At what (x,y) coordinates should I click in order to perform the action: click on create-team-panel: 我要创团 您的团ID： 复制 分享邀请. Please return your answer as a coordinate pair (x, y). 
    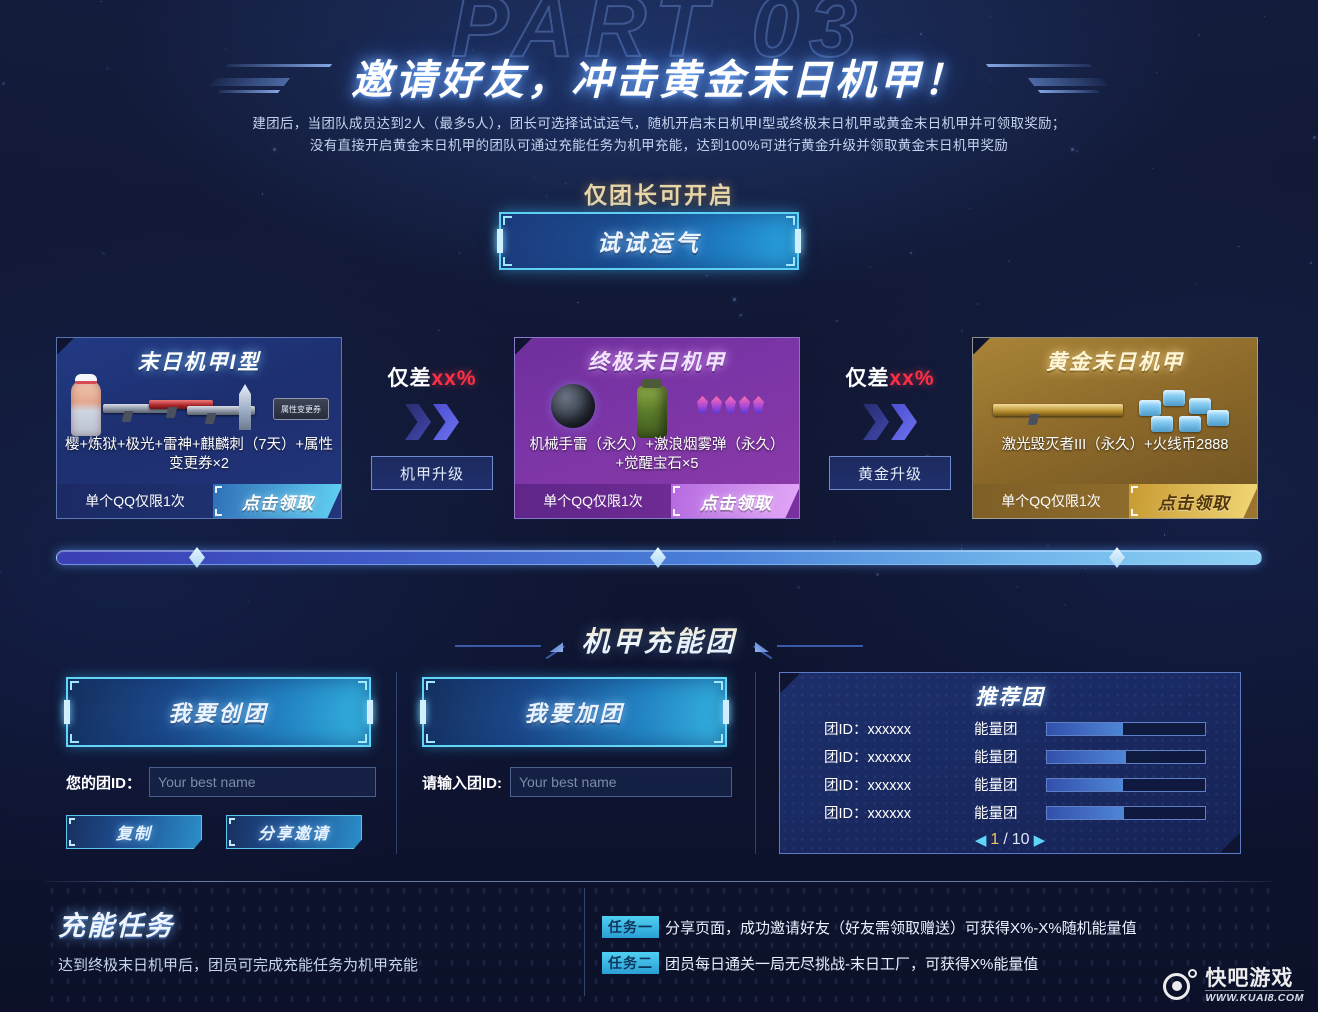
    Looking at the image, I should click on (220, 763).